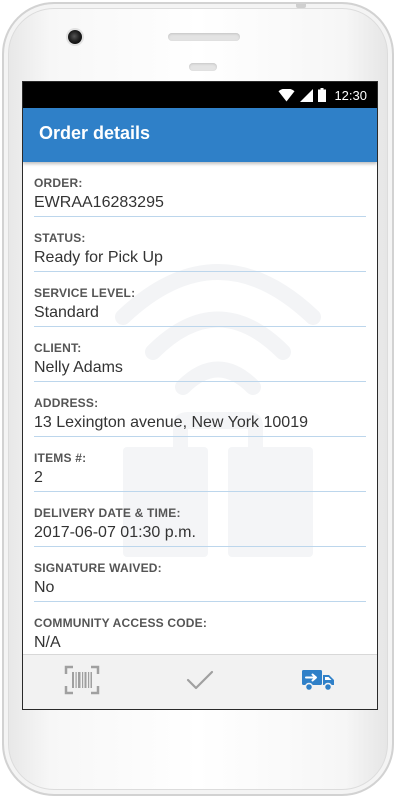  I want to click on field-order: ORDER: EWRAA16283295, so click(200, 189).